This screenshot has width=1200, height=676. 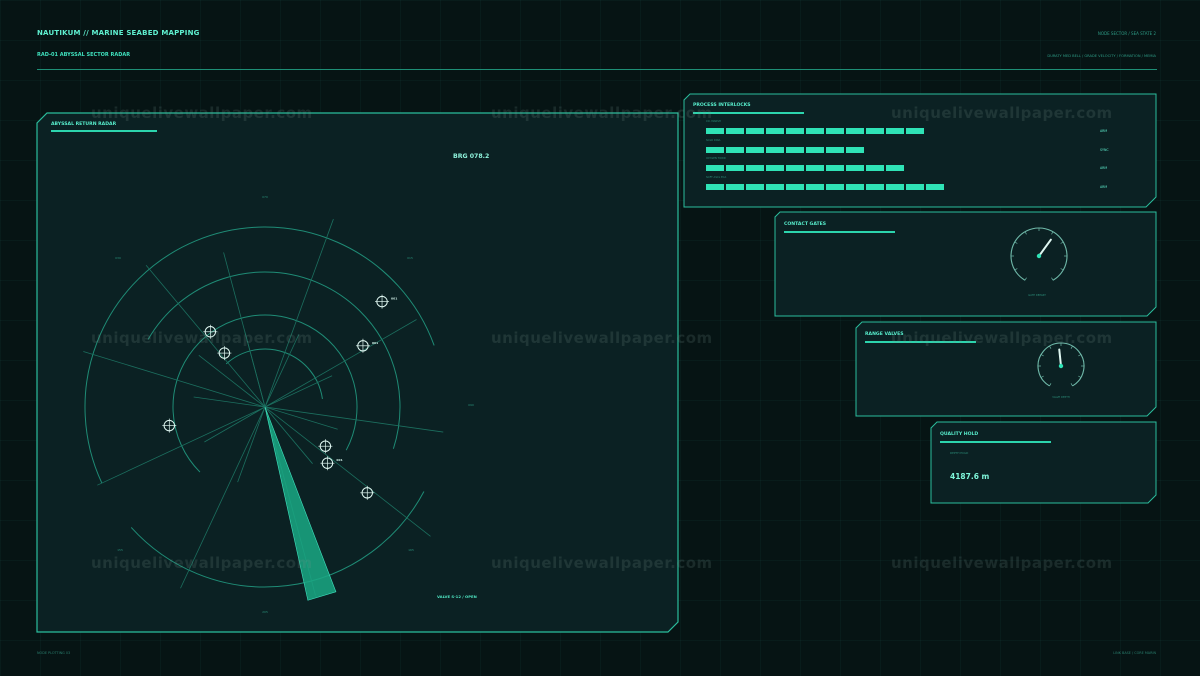 What do you see at coordinates (995, 442) in the screenshot?
I see `quality-hold-titlebar` at bounding box center [995, 442].